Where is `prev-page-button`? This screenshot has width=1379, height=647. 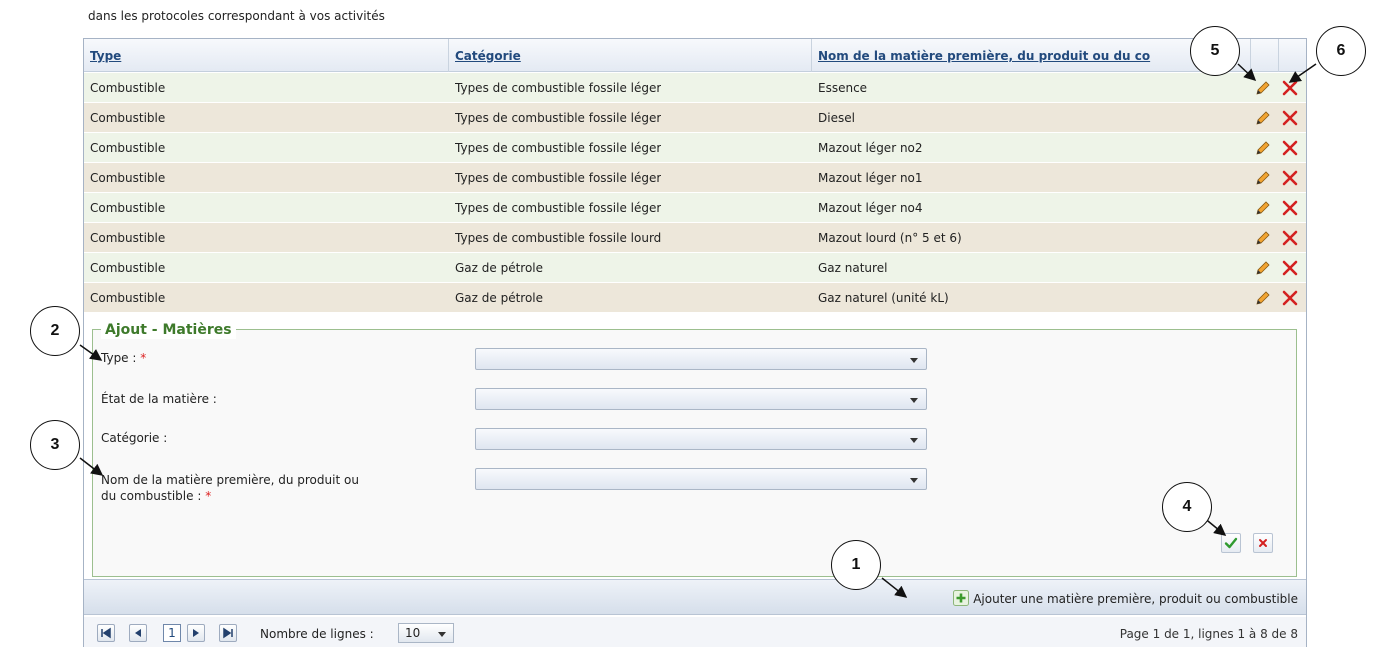 prev-page-button is located at coordinates (138, 633).